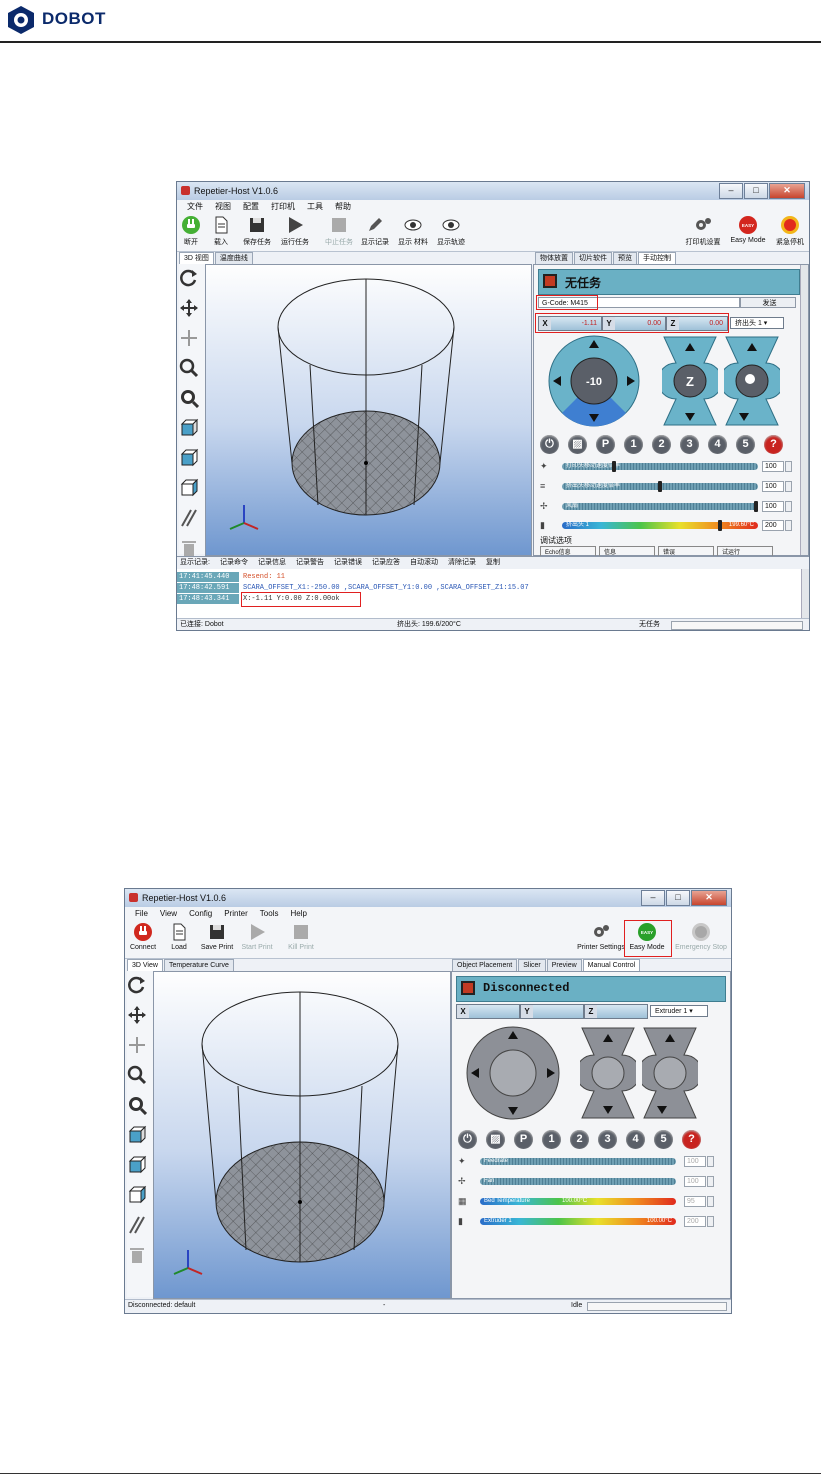  Describe the element at coordinates (804, 410) in the screenshot. I see `panel-scrollbar` at that location.